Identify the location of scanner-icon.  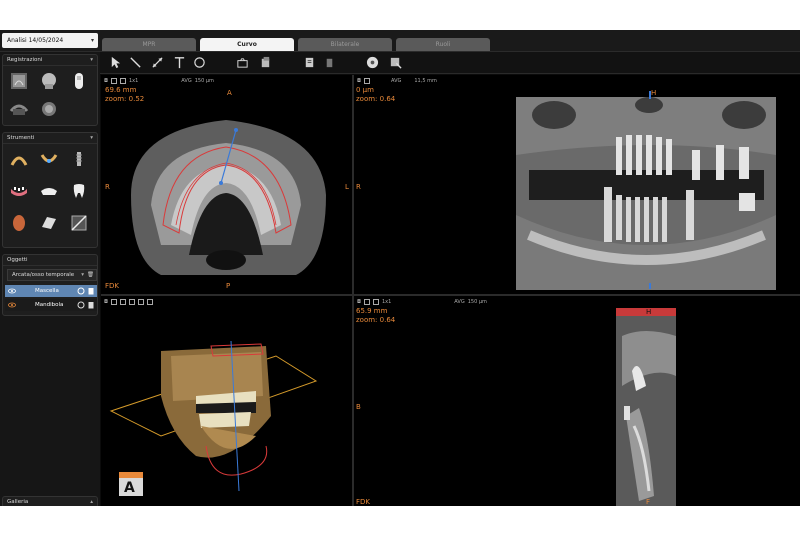
(79, 81).